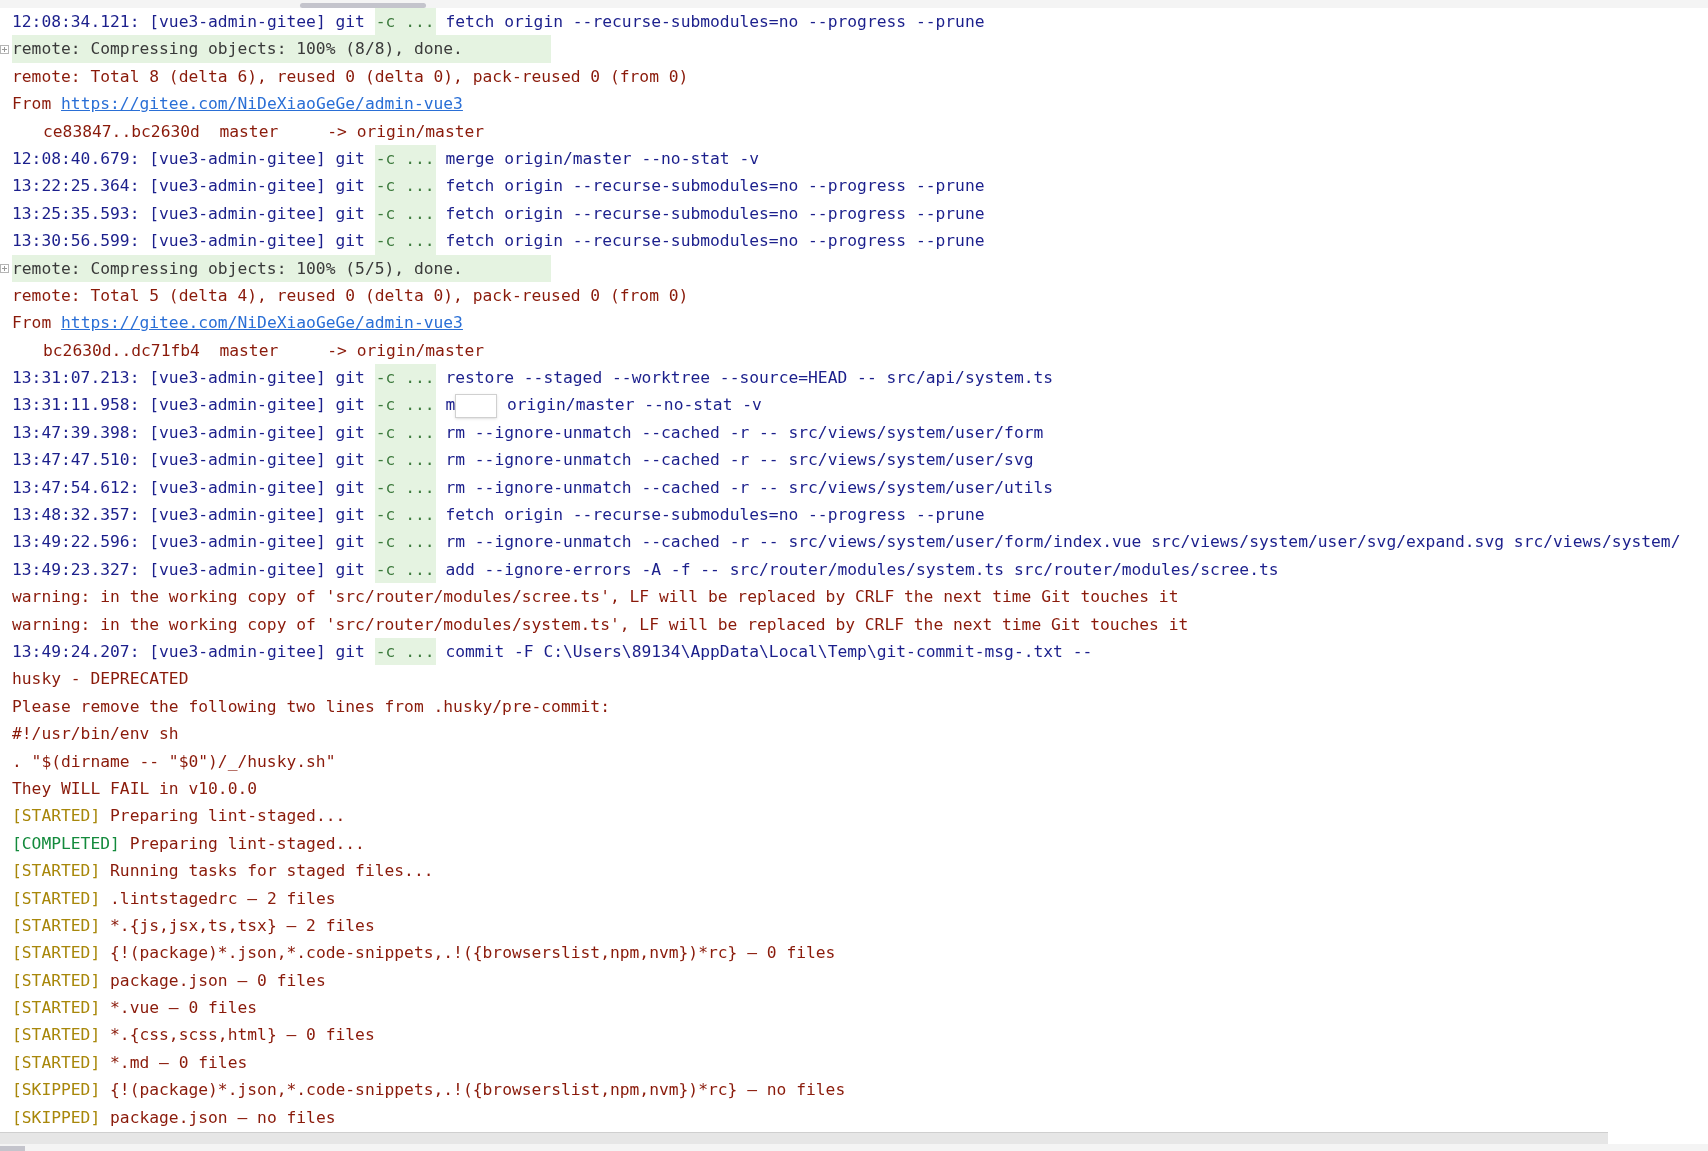 The image size is (1708, 1151). Describe the element at coordinates (749, 378) in the screenshot. I see `command-text: restore --staged --worktree --source=HEAD -- src/api/system.ts` at that location.